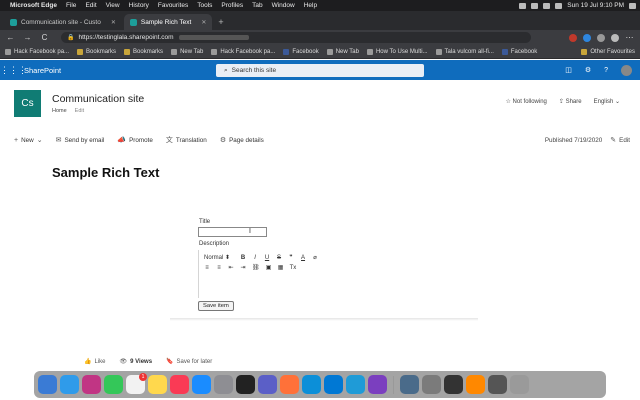  Describe the element at coordinates (44, 37) in the screenshot. I see `reload-button: C` at that location.